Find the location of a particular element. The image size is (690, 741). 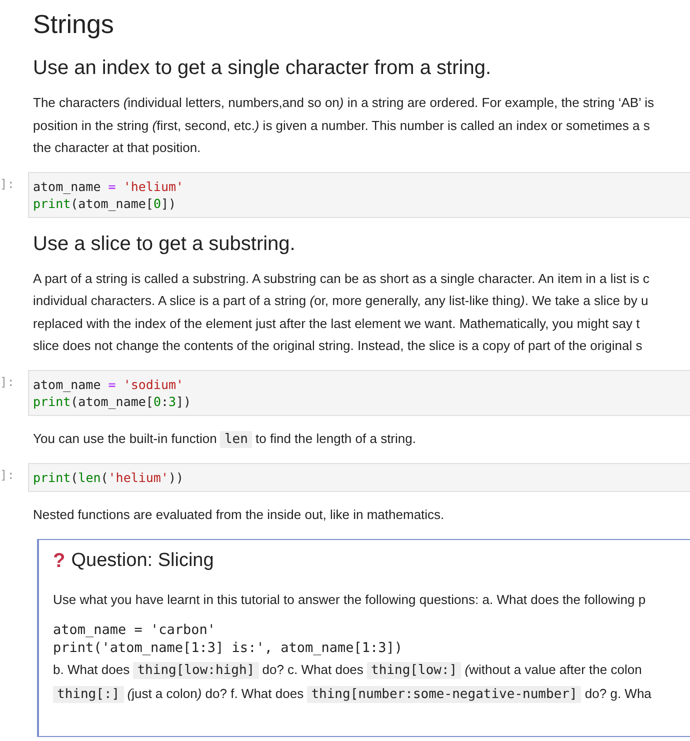

code-cell: atom_name = 'helium' print(atom_name[0]) is located at coordinates (359, 195).